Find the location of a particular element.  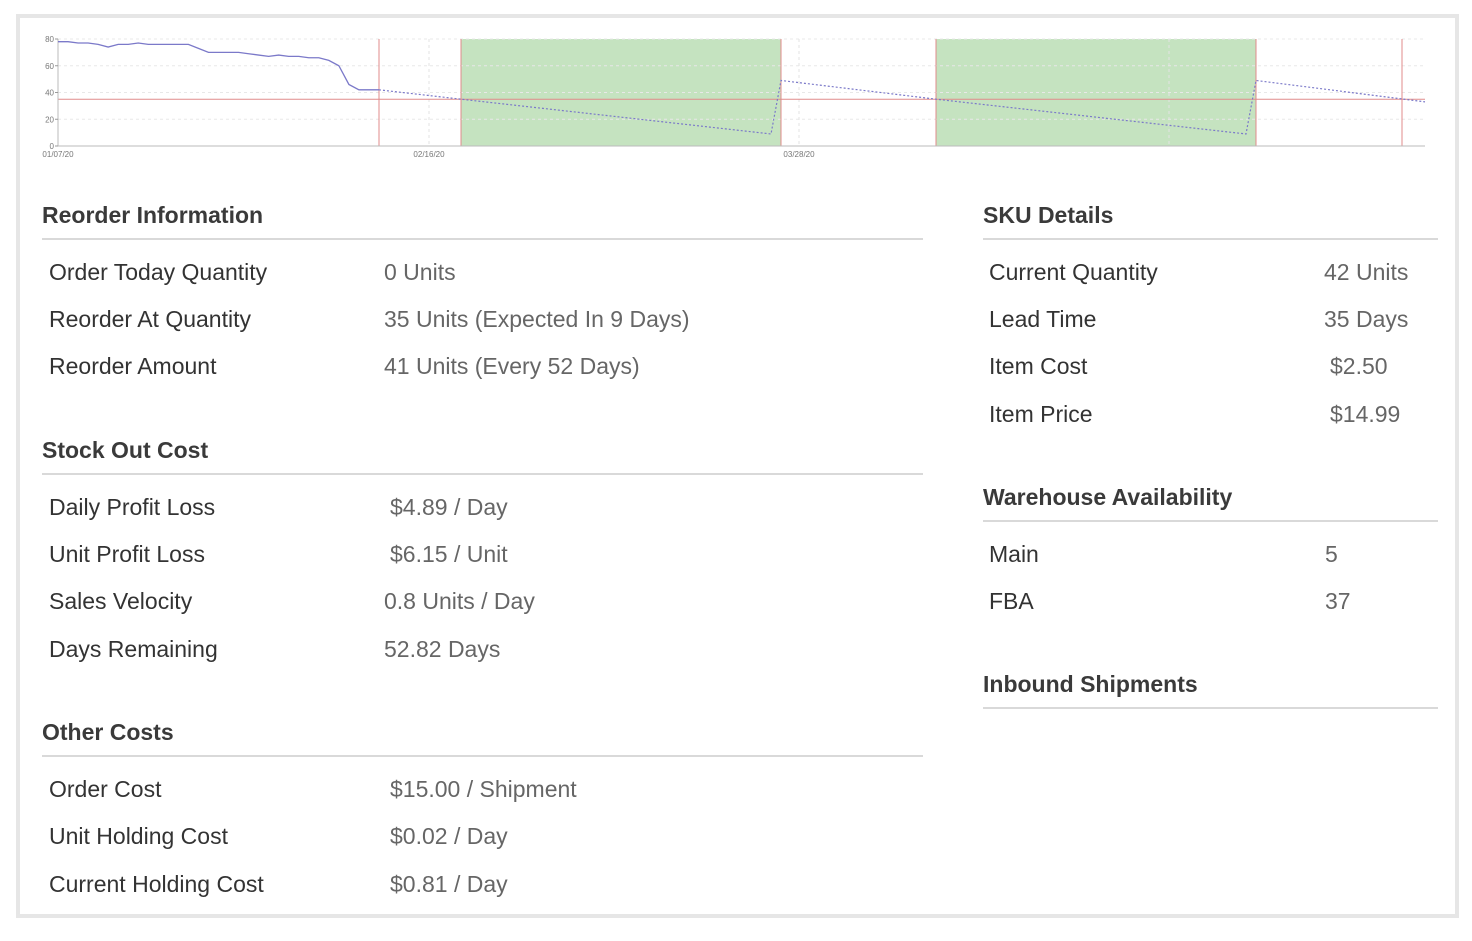

current-holding-cost-label: Current Holding Cost is located at coordinates (156, 884).